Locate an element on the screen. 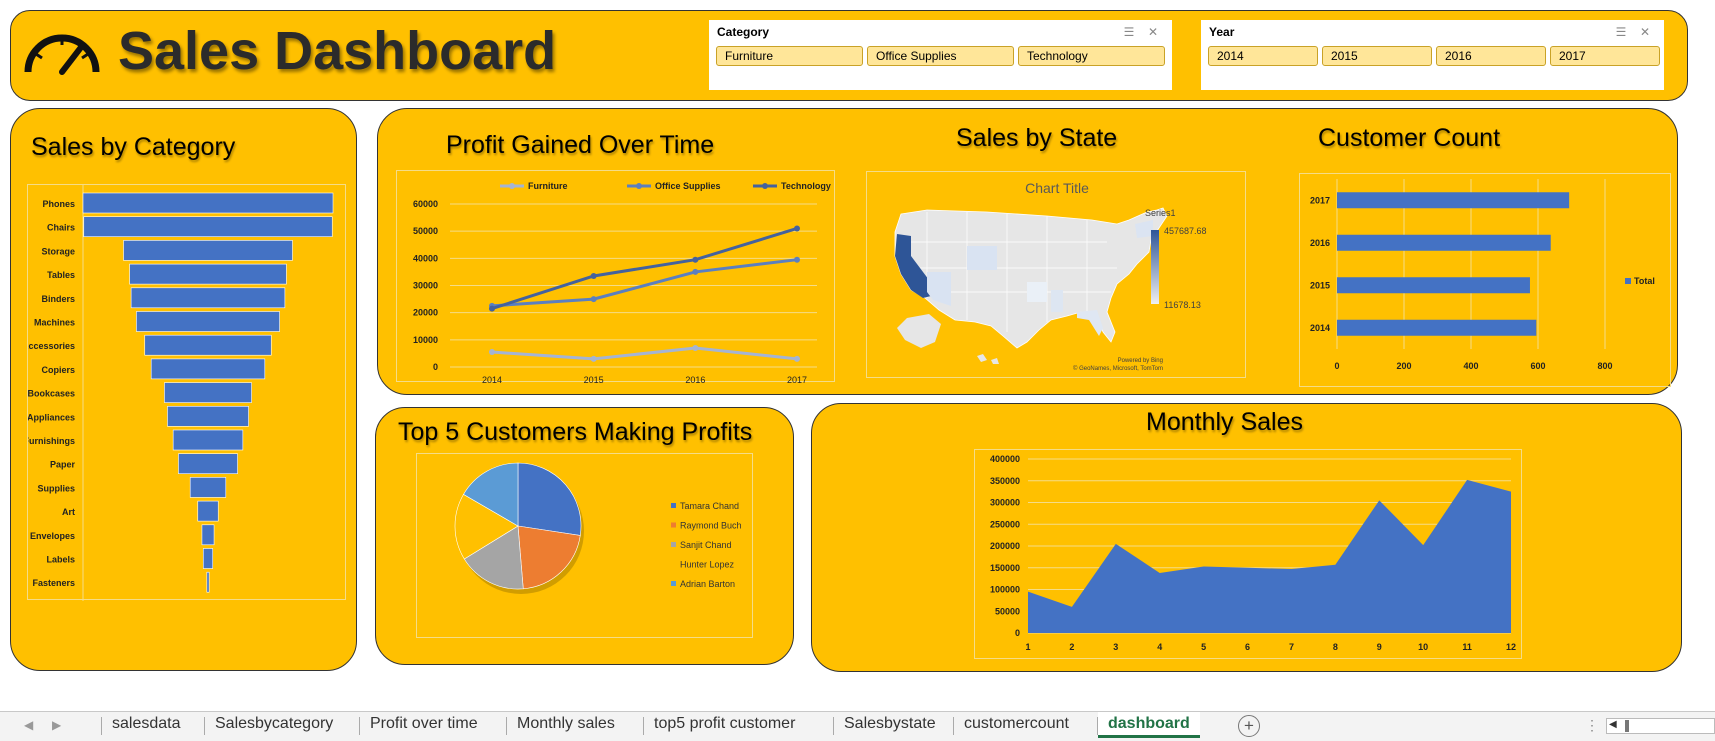 The image size is (1715, 741). map-legend-max: 457687.68 is located at coordinates (1185, 231).